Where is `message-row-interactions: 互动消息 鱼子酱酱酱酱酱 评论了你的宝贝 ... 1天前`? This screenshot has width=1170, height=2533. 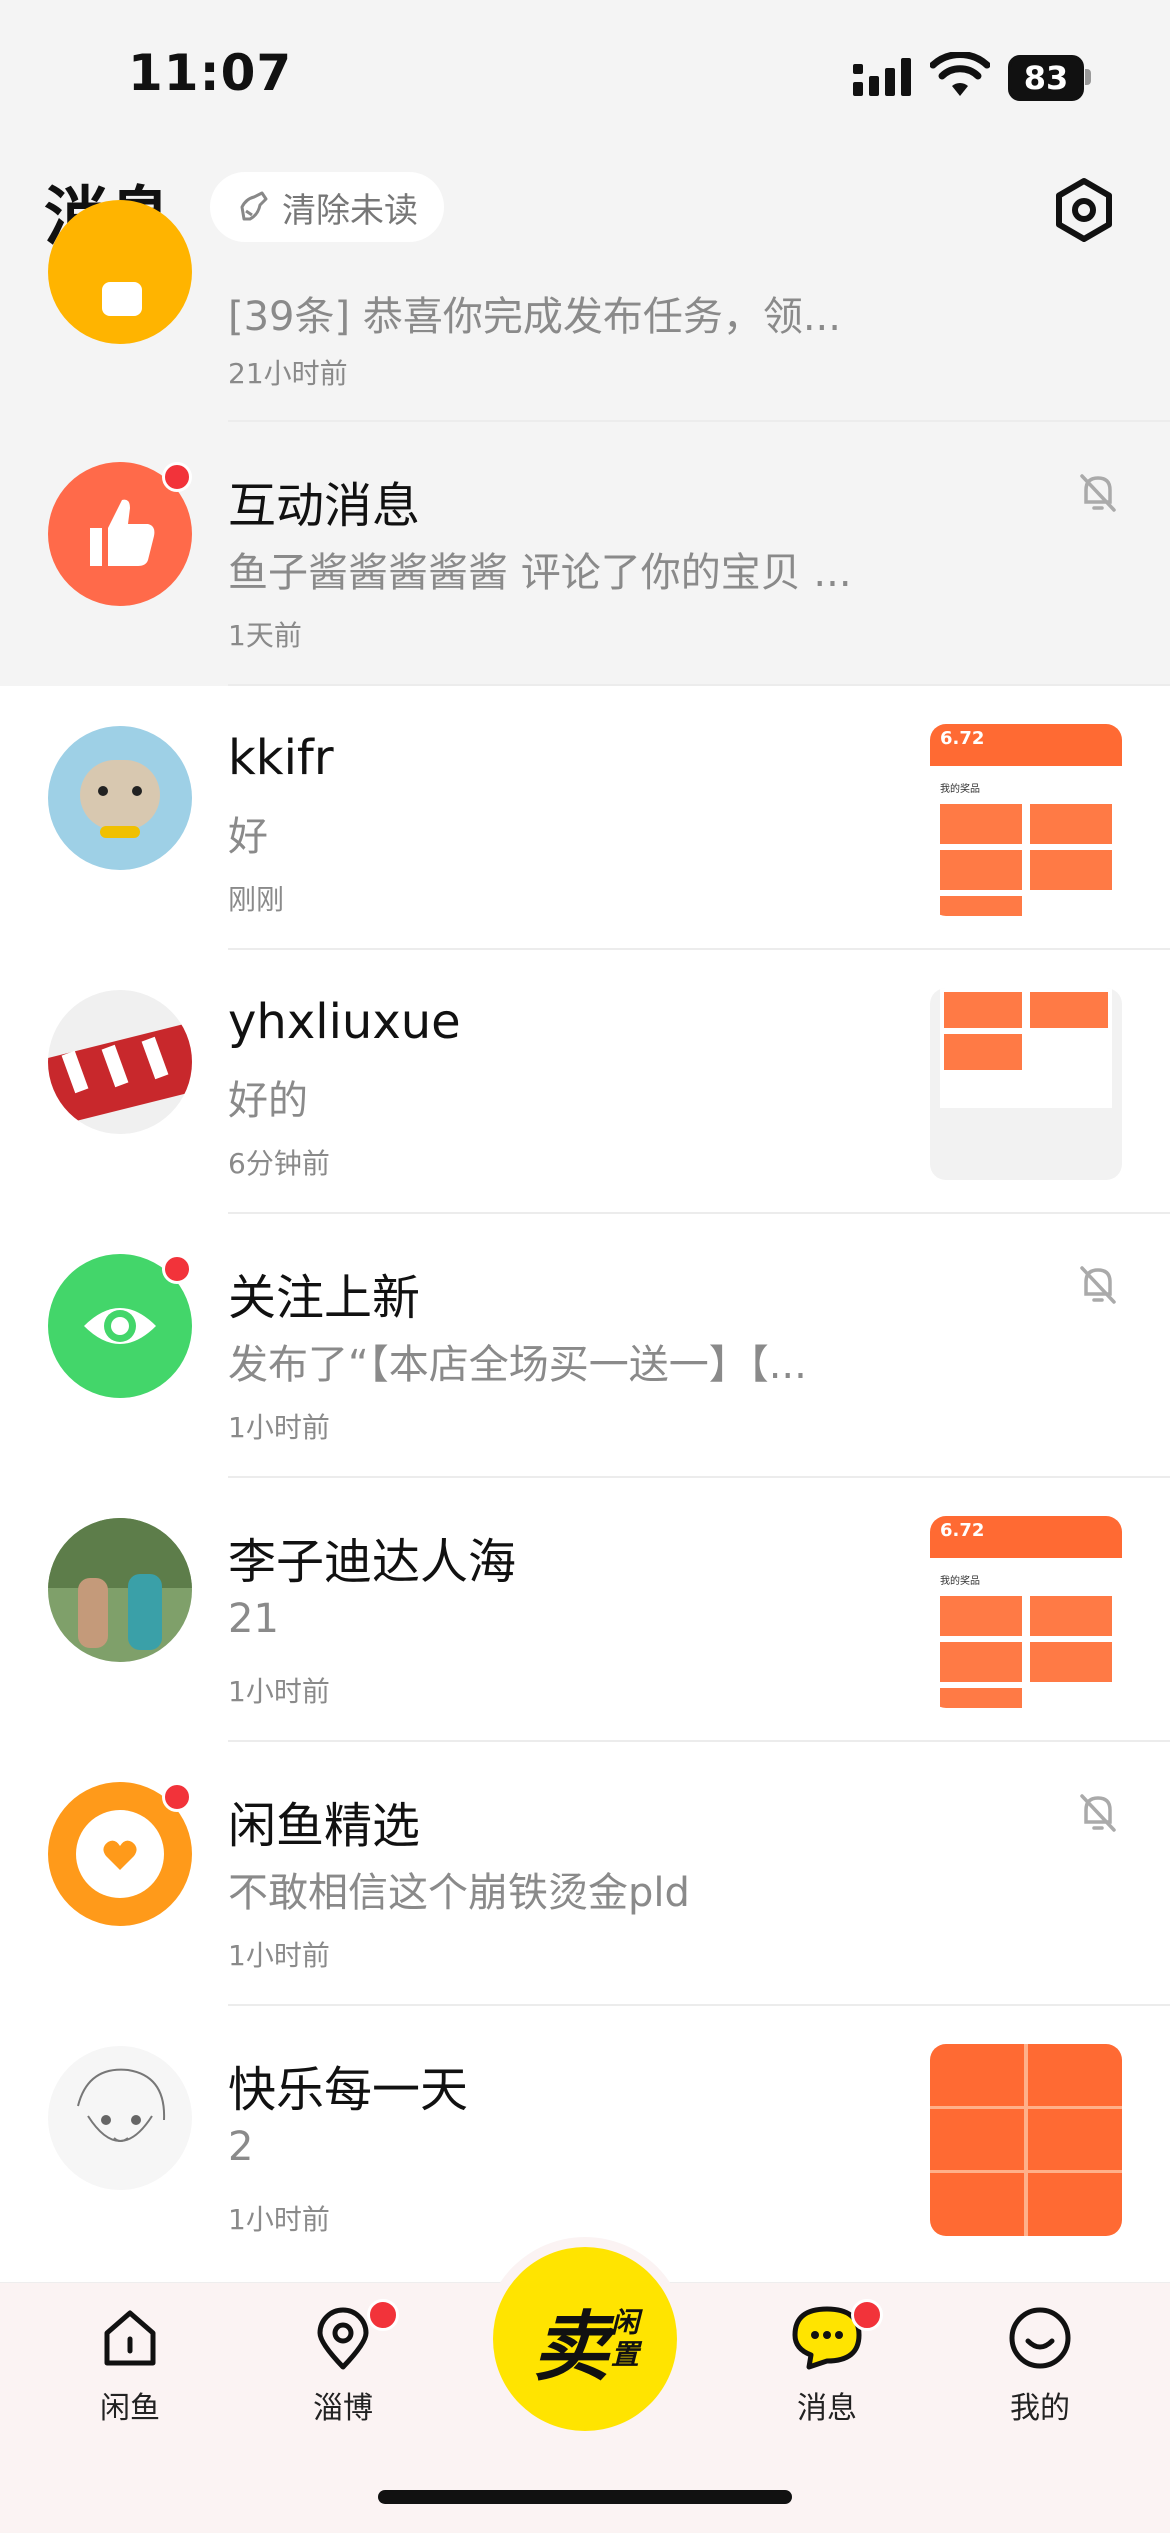 message-row-interactions: 互动消息 鱼子酱酱酱酱酱 评论了你的宝贝 ... 1天前 is located at coordinates (585, 554).